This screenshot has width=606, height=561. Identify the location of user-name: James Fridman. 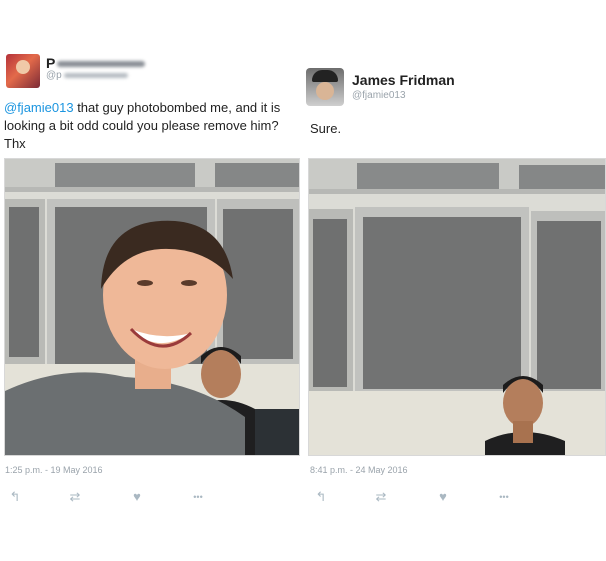
(403, 80).